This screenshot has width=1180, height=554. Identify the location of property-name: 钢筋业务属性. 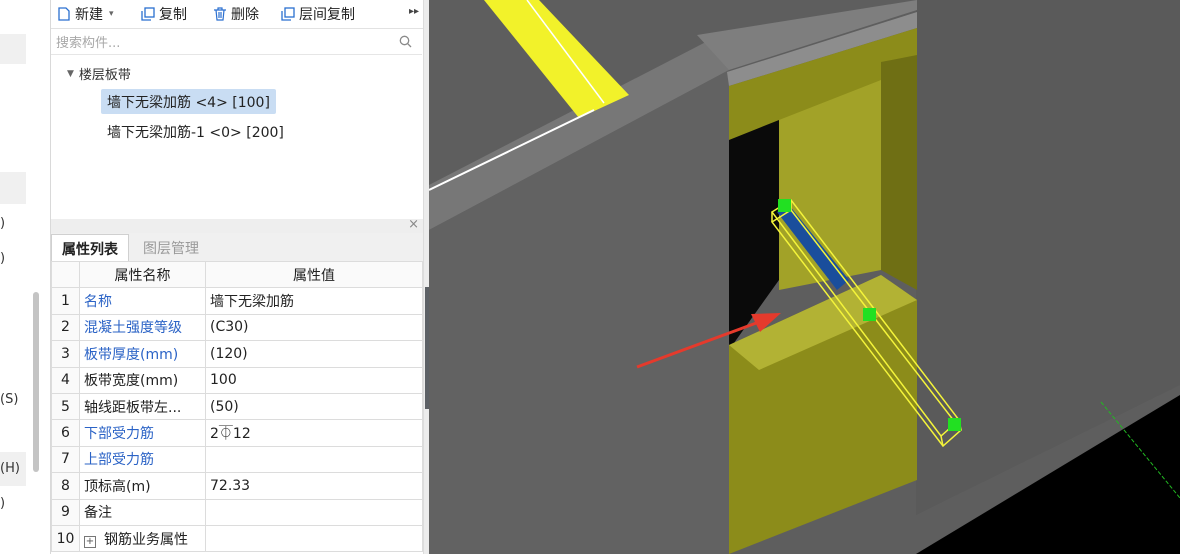
(146, 539).